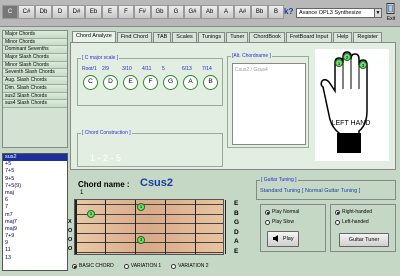  Describe the element at coordinates (170, 82) in the screenshot. I see `scale-note: G` at that location.